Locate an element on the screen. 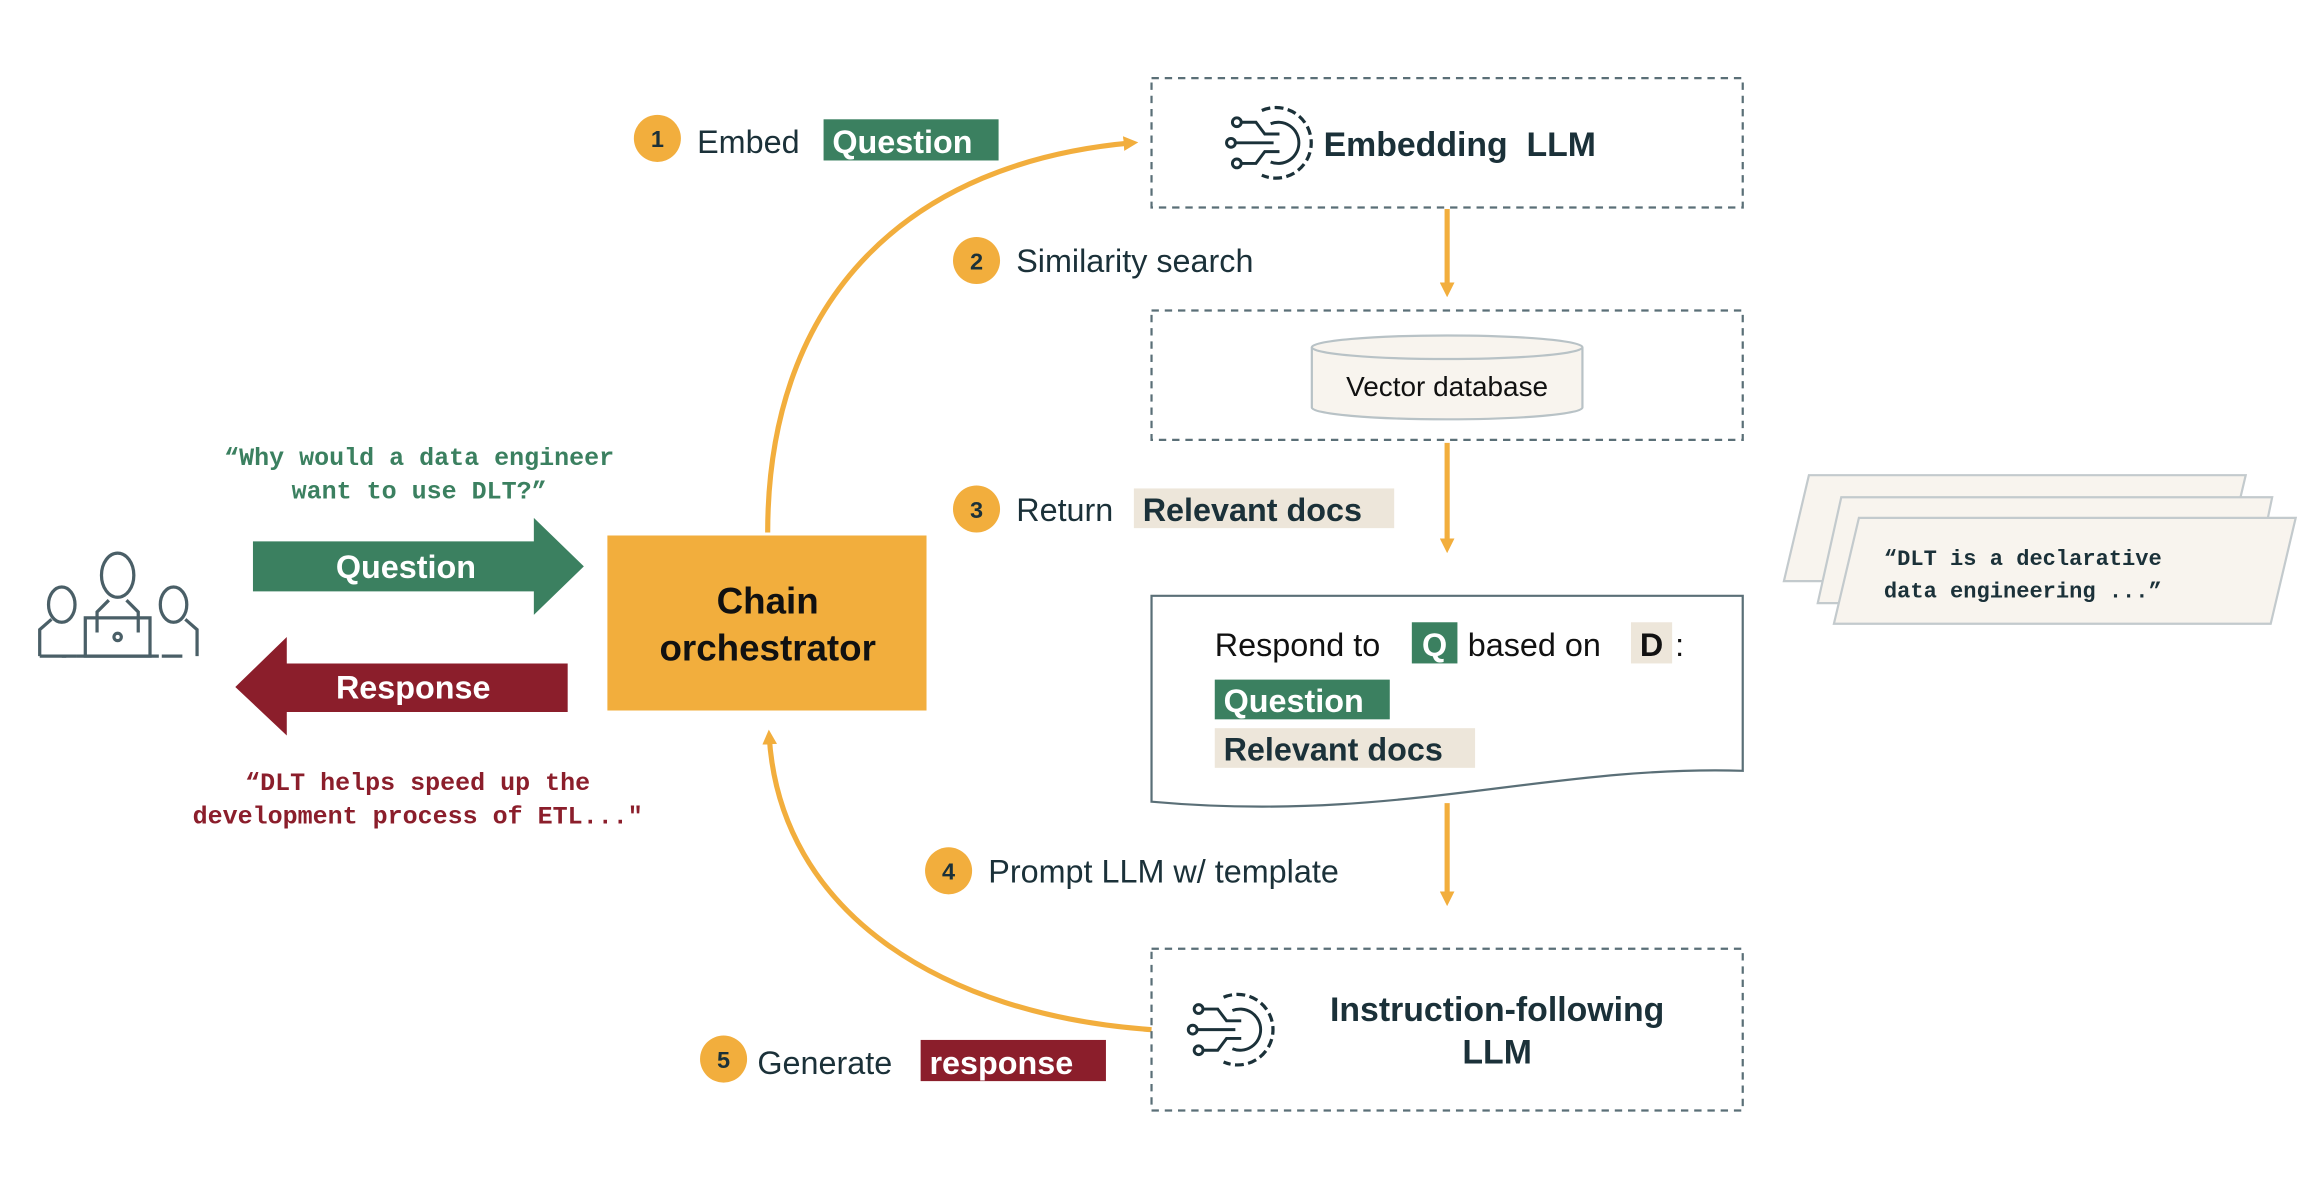  d-tag-label: D is located at coordinates (1651, 645).